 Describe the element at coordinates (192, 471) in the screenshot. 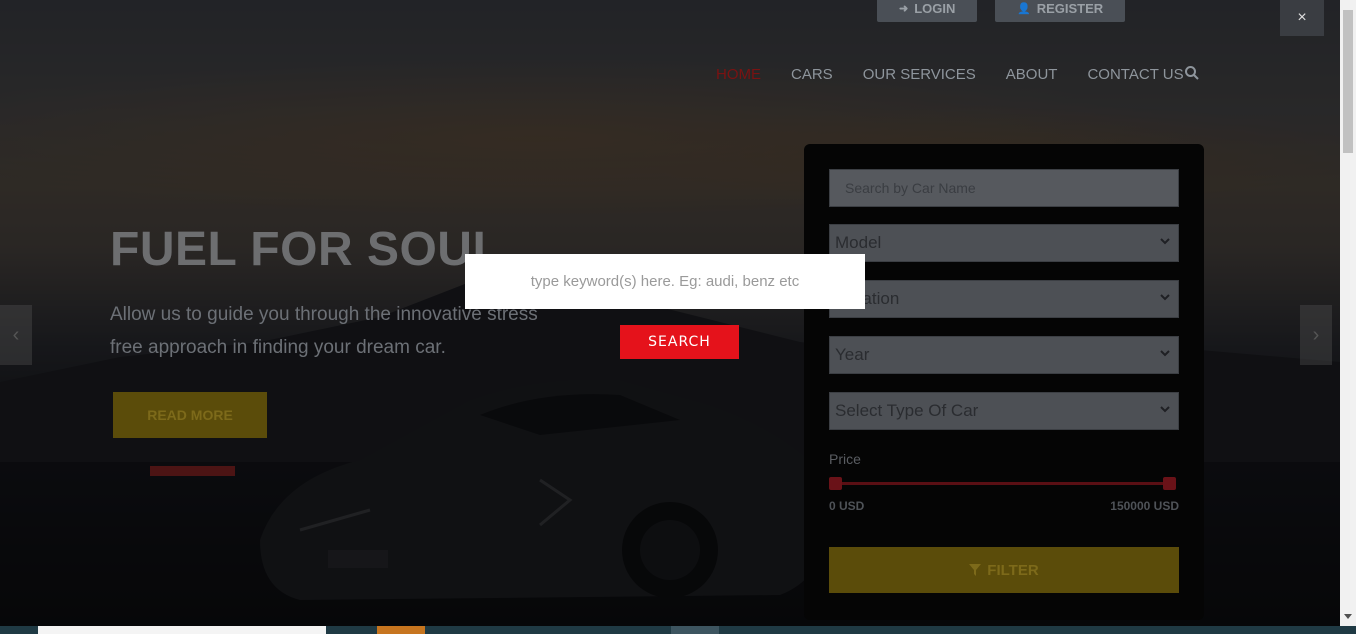

I see `slide-indicator` at that location.